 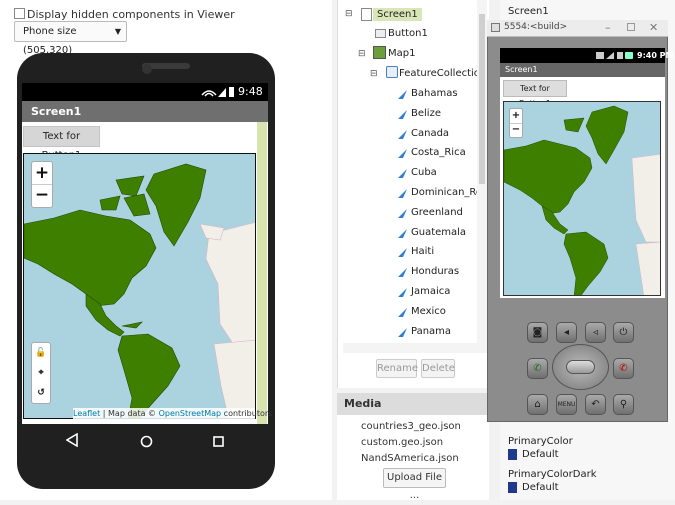 I want to click on media-file: countries3_geo.json, so click(x=411, y=426).